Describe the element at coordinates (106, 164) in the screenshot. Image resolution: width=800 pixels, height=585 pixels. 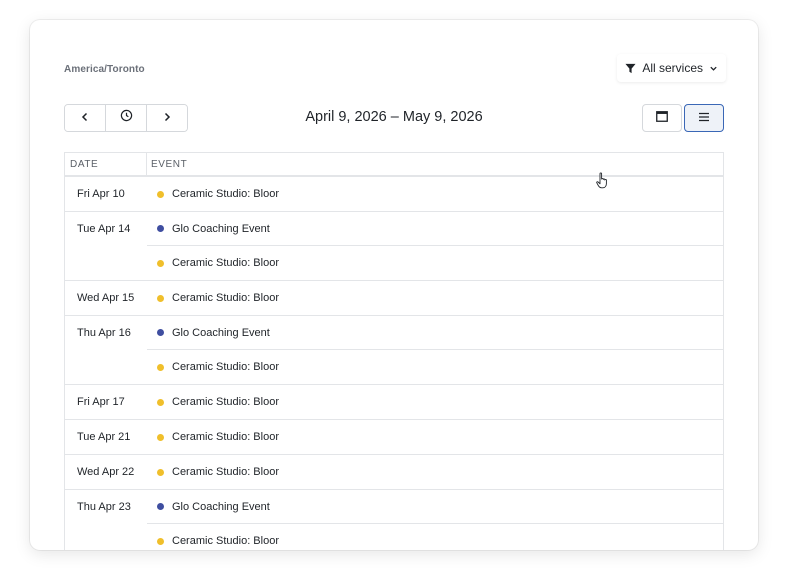
I see `date-column-header: DATE` at that location.